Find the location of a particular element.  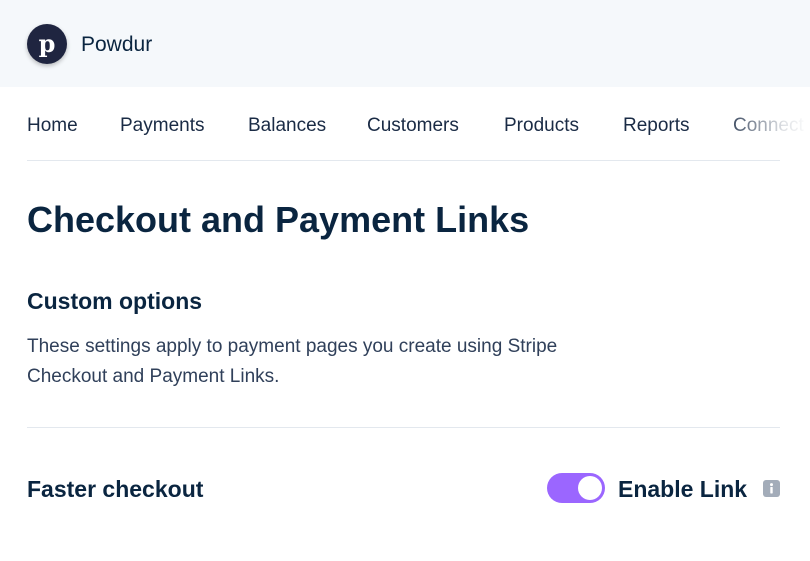

nav-item-home: Home is located at coordinates (52, 126).